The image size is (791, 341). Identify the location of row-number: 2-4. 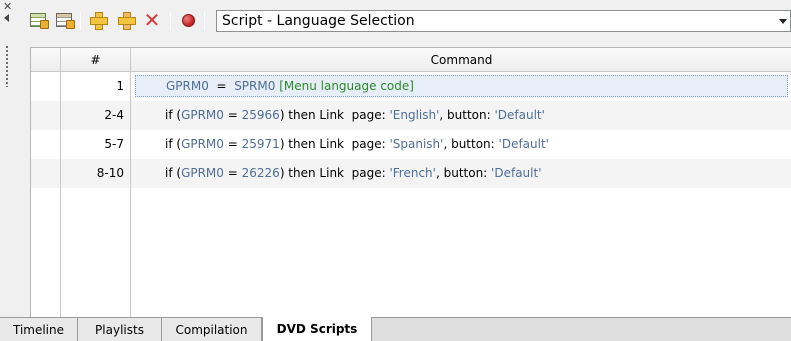
(114, 115).